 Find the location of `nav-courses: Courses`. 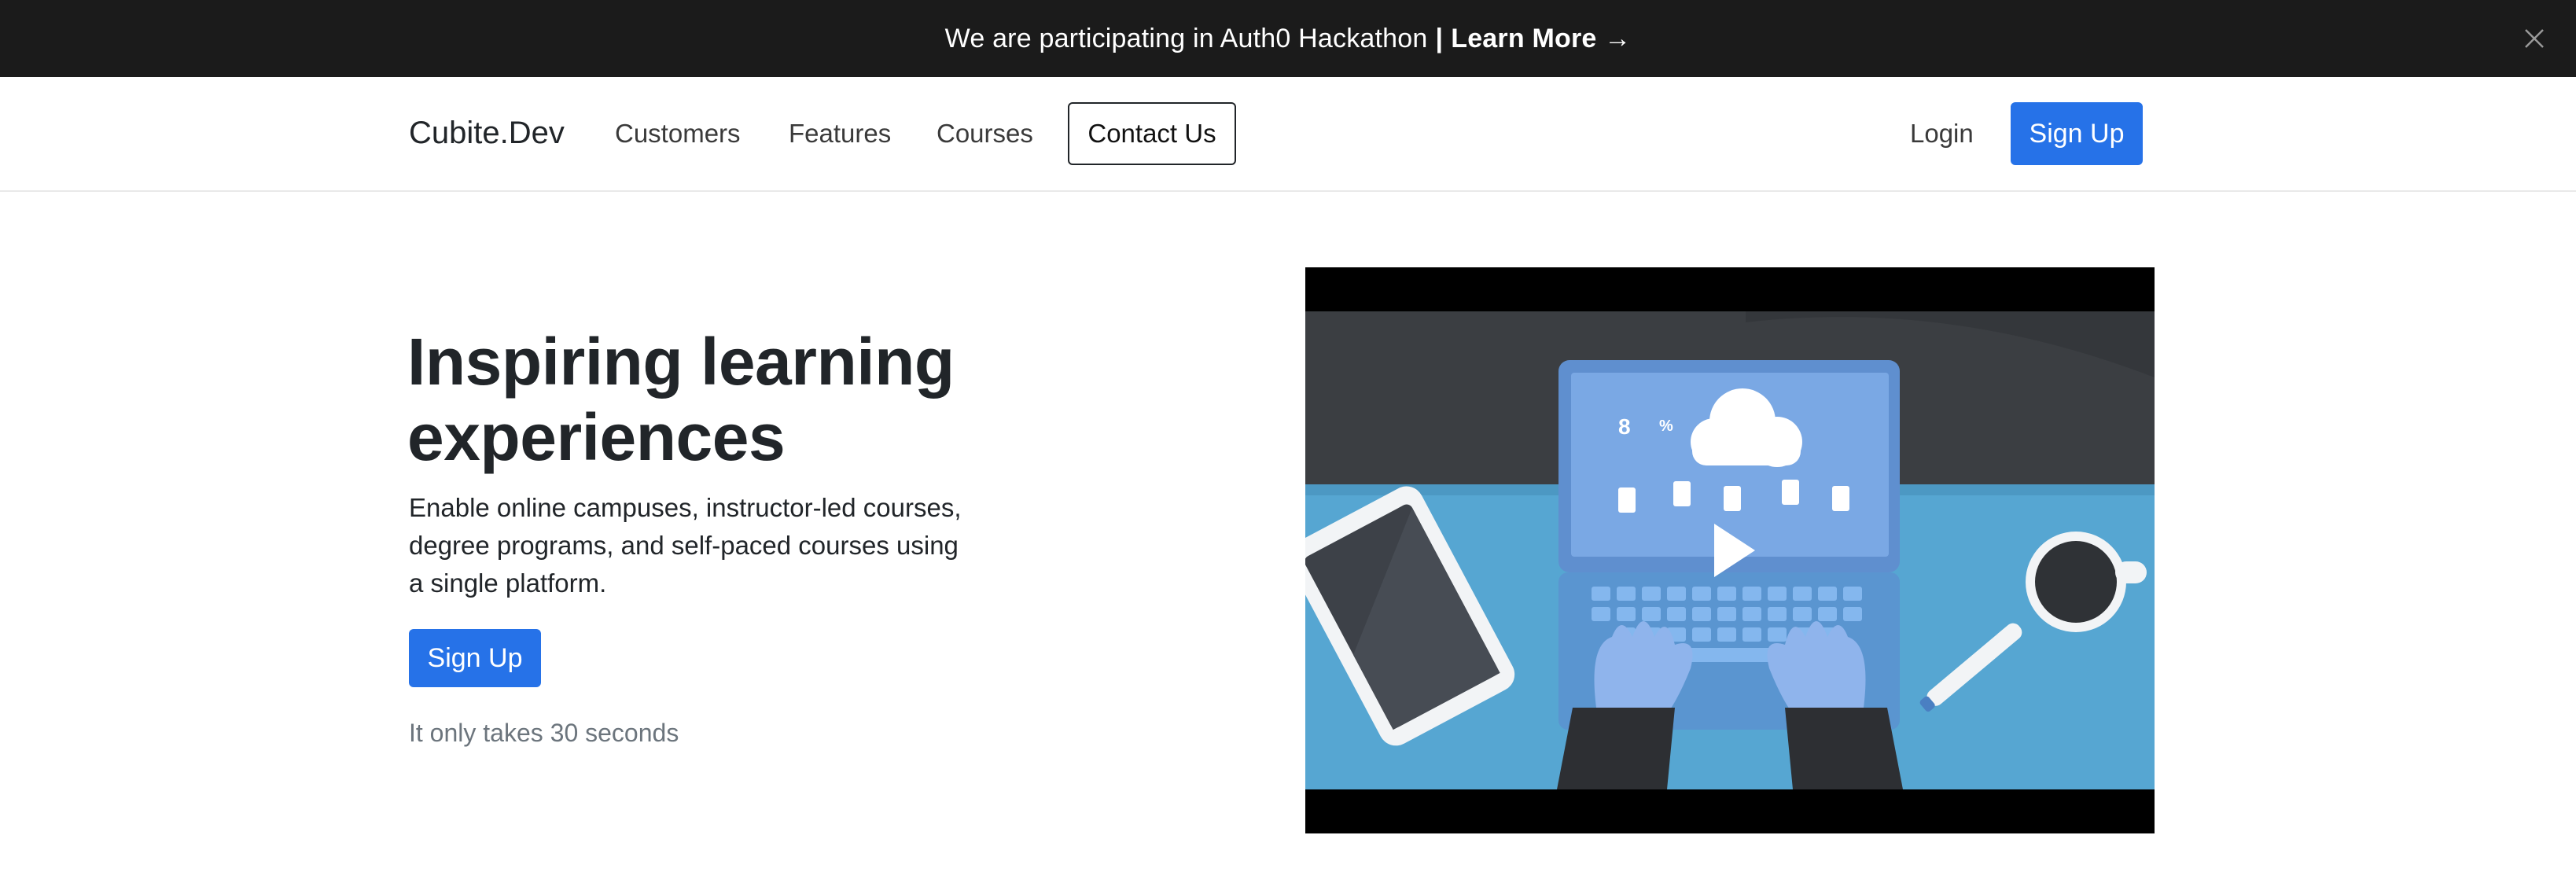

nav-courses: Courses is located at coordinates (985, 134).